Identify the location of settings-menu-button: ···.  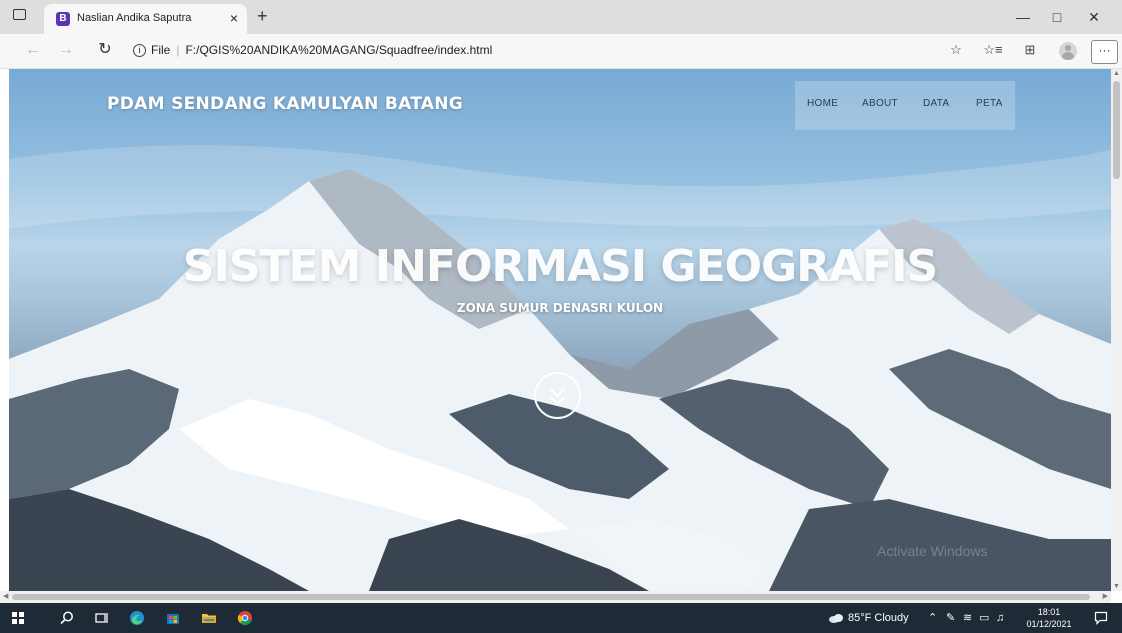
(1104, 52).